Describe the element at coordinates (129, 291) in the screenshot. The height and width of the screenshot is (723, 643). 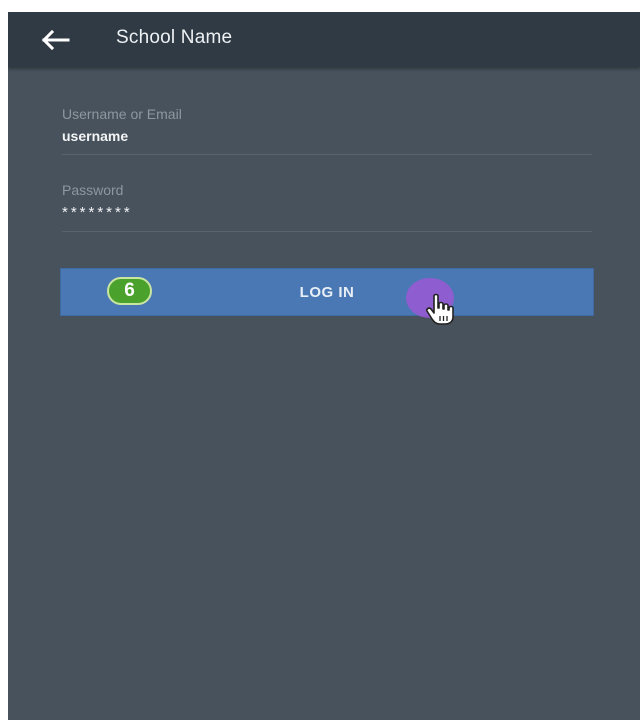
I see `step-number-badge: 6` at that location.